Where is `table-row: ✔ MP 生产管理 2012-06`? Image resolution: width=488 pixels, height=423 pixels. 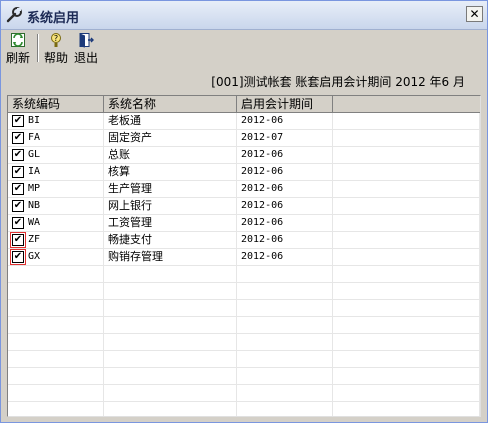
table-row: ✔ MP 生产管理 2012-06 is located at coordinates (244, 189).